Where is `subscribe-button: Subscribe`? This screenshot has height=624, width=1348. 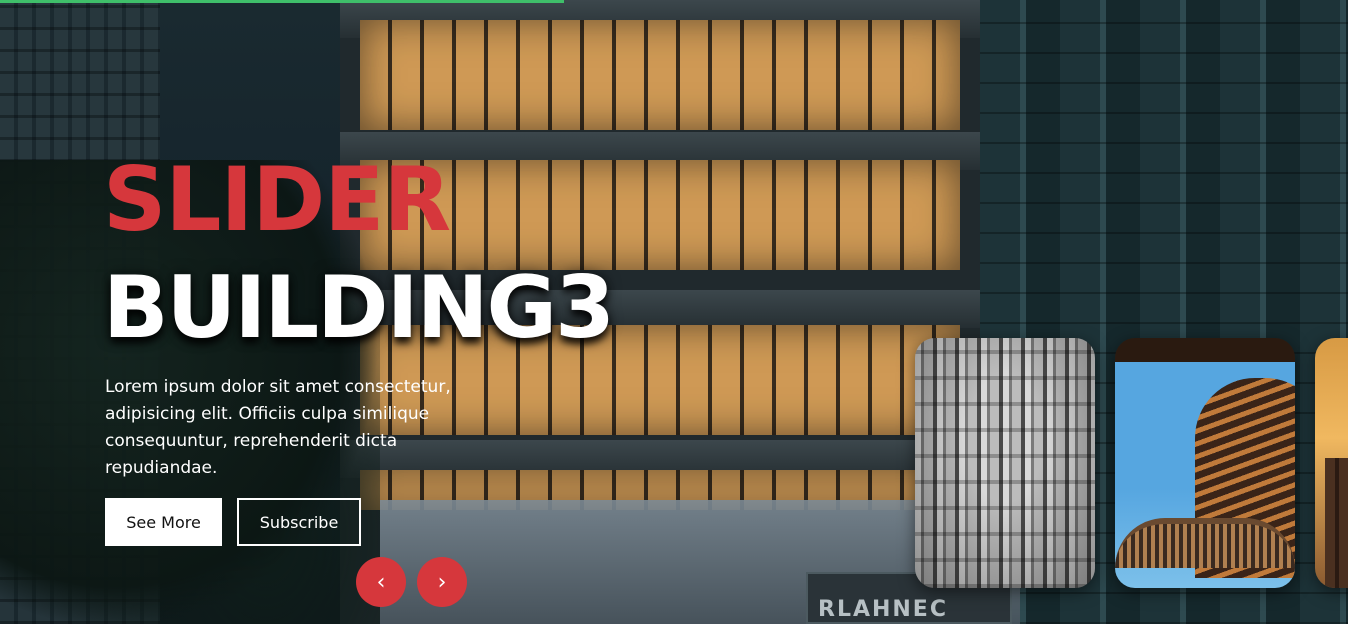 subscribe-button: Subscribe is located at coordinates (299, 522).